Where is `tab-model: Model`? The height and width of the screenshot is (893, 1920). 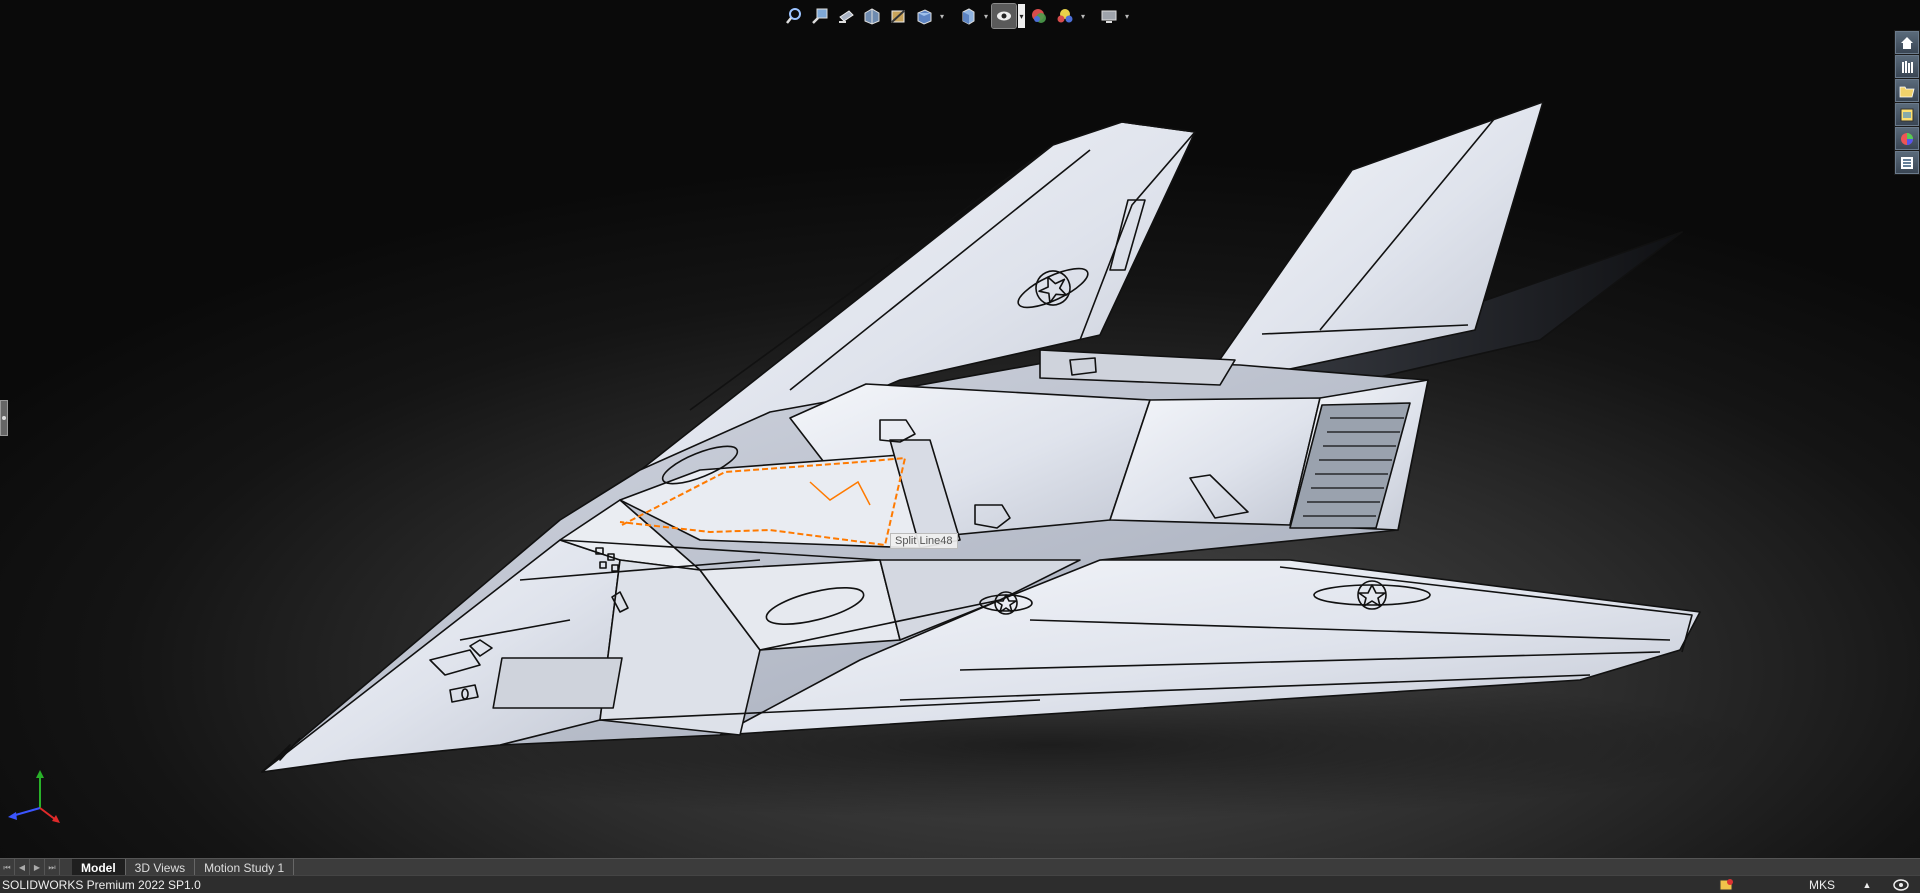
tab-model: Model is located at coordinates (99, 867).